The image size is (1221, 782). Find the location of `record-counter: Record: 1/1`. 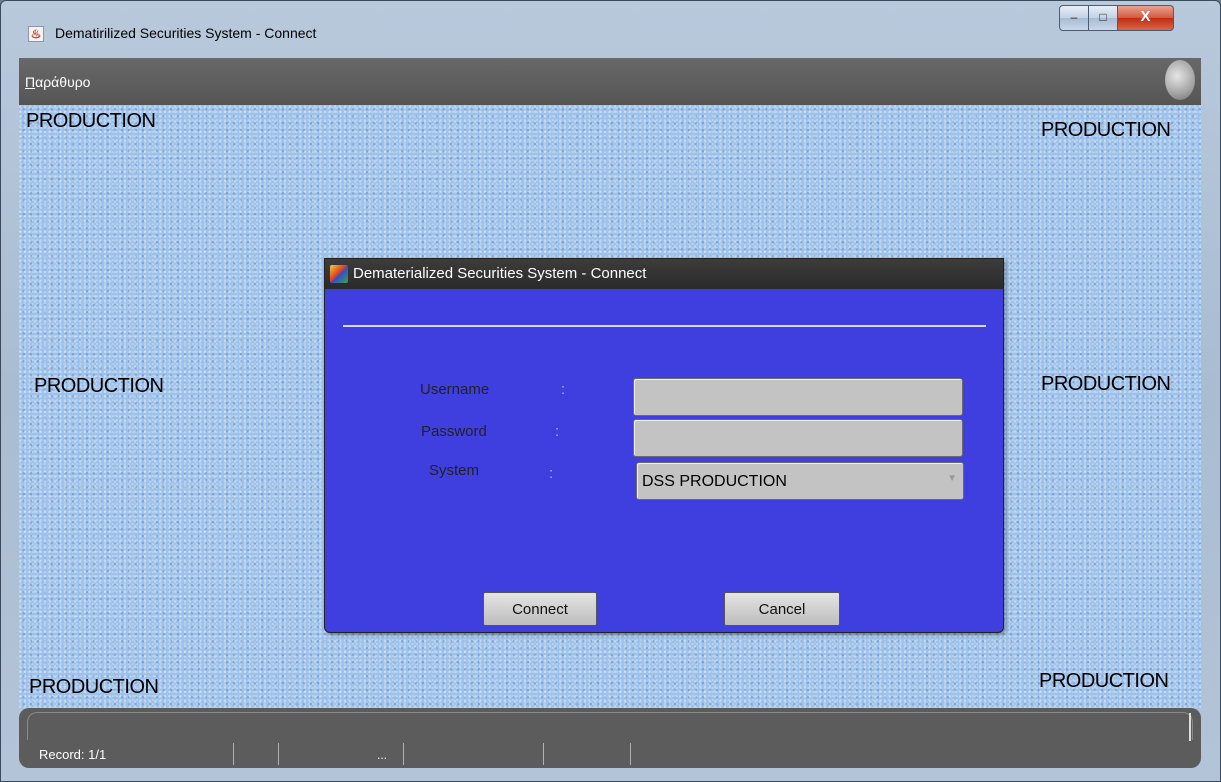

record-counter: Record: 1/1 is located at coordinates (73, 754).